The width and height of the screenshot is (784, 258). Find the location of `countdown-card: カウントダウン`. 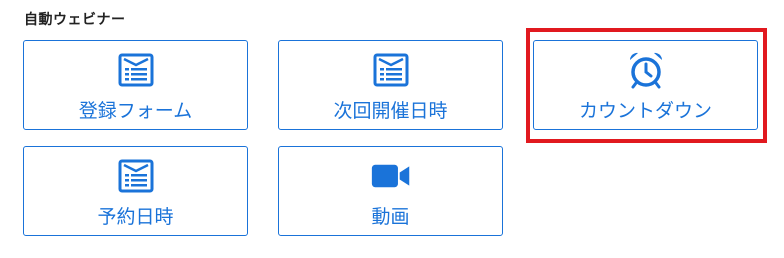

countdown-card: カウントダウン is located at coordinates (645, 85).